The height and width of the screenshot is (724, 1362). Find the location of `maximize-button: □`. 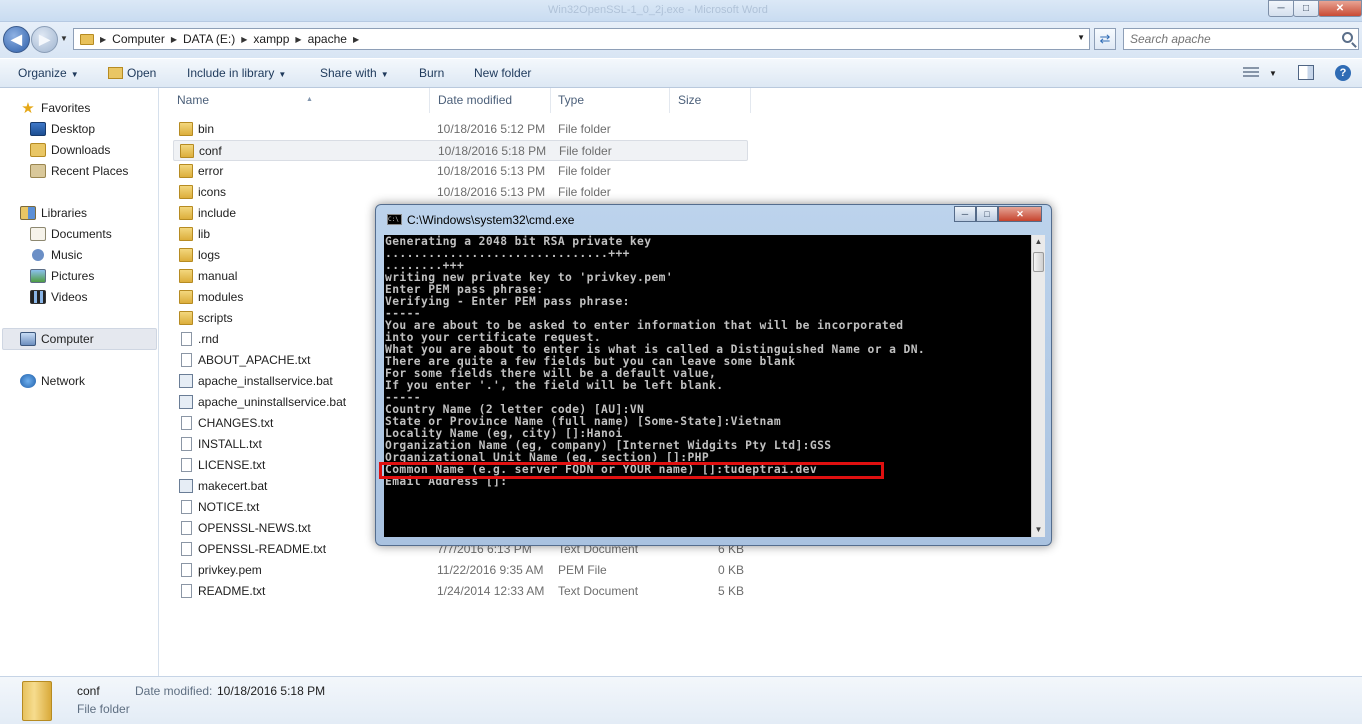

maximize-button: □ is located at coordinates (1306, 8).